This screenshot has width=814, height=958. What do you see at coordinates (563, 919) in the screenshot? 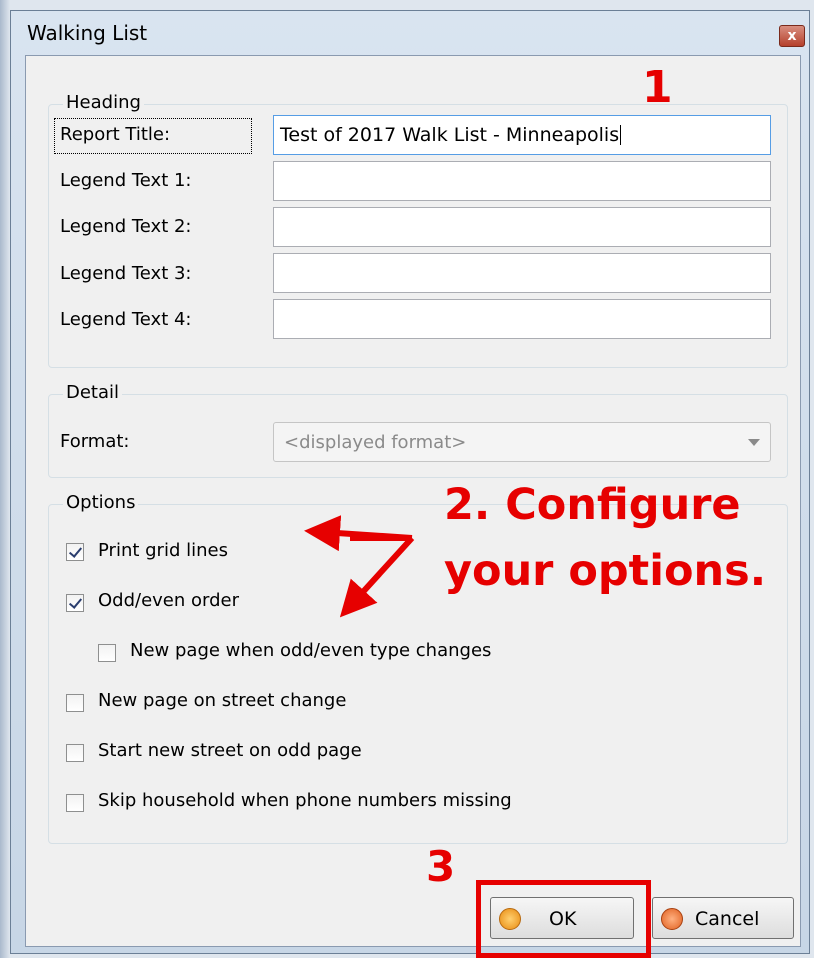
I see `ok-button-highlight-box` at bounding box center [563, 919].